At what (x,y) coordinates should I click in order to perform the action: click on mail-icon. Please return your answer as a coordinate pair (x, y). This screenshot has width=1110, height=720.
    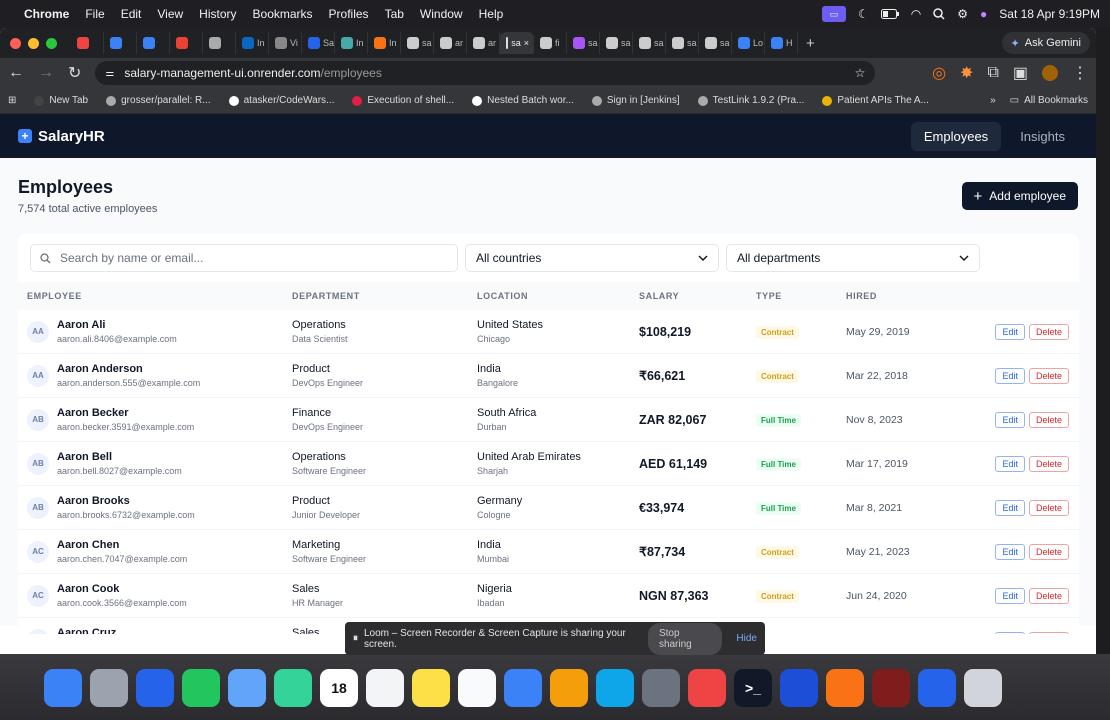
    Looking at the image, I should click on (247, 688).